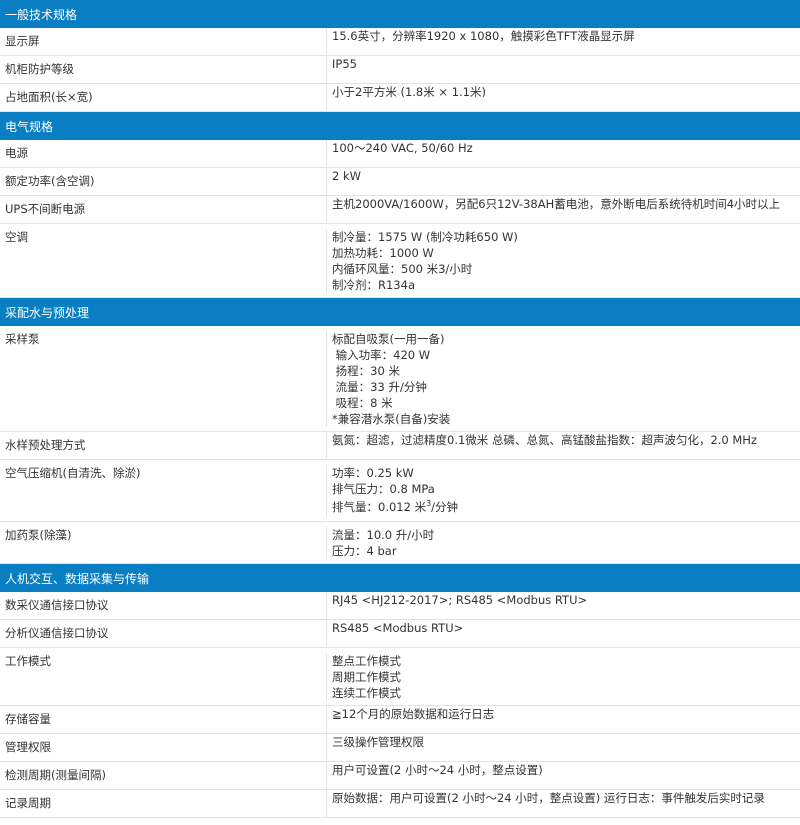  Describe the element at coordinates (366, 371) in the screenshot. I see `spec-value-line: 扬程：30 米` at that location.